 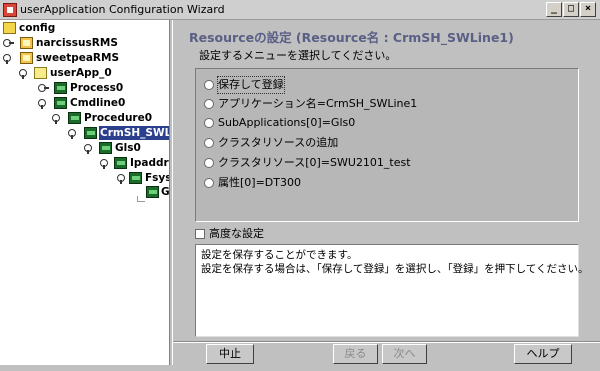 I want to click on cancel-button: 中止, so click(x=230, y=354).